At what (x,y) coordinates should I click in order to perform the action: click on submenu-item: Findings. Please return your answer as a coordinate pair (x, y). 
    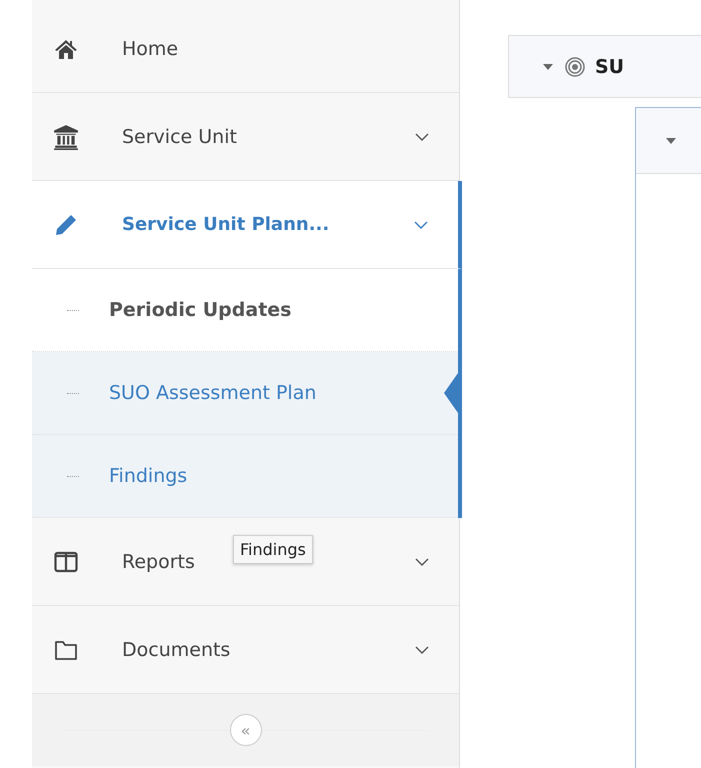
    Looking at the image, I should click on (245, 476).